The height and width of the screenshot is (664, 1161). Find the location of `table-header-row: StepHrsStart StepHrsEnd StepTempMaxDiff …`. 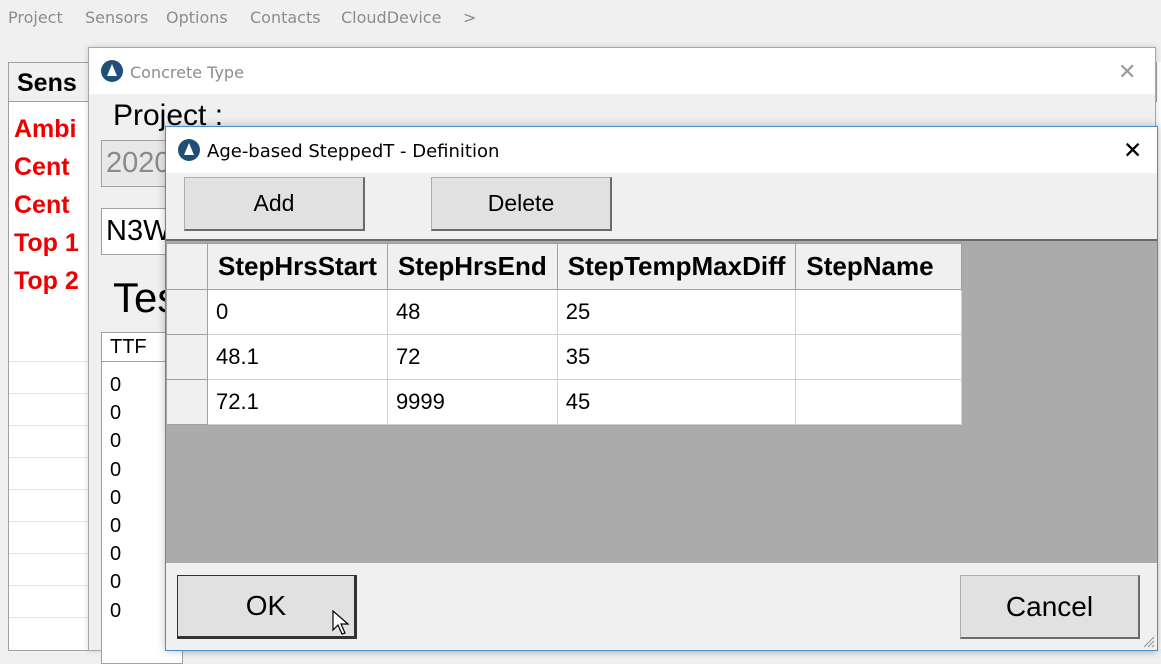

table-header-row: StepHrsStart StepHrsEnd StepTempMaxDiff … is located at coordinates (564, 266).